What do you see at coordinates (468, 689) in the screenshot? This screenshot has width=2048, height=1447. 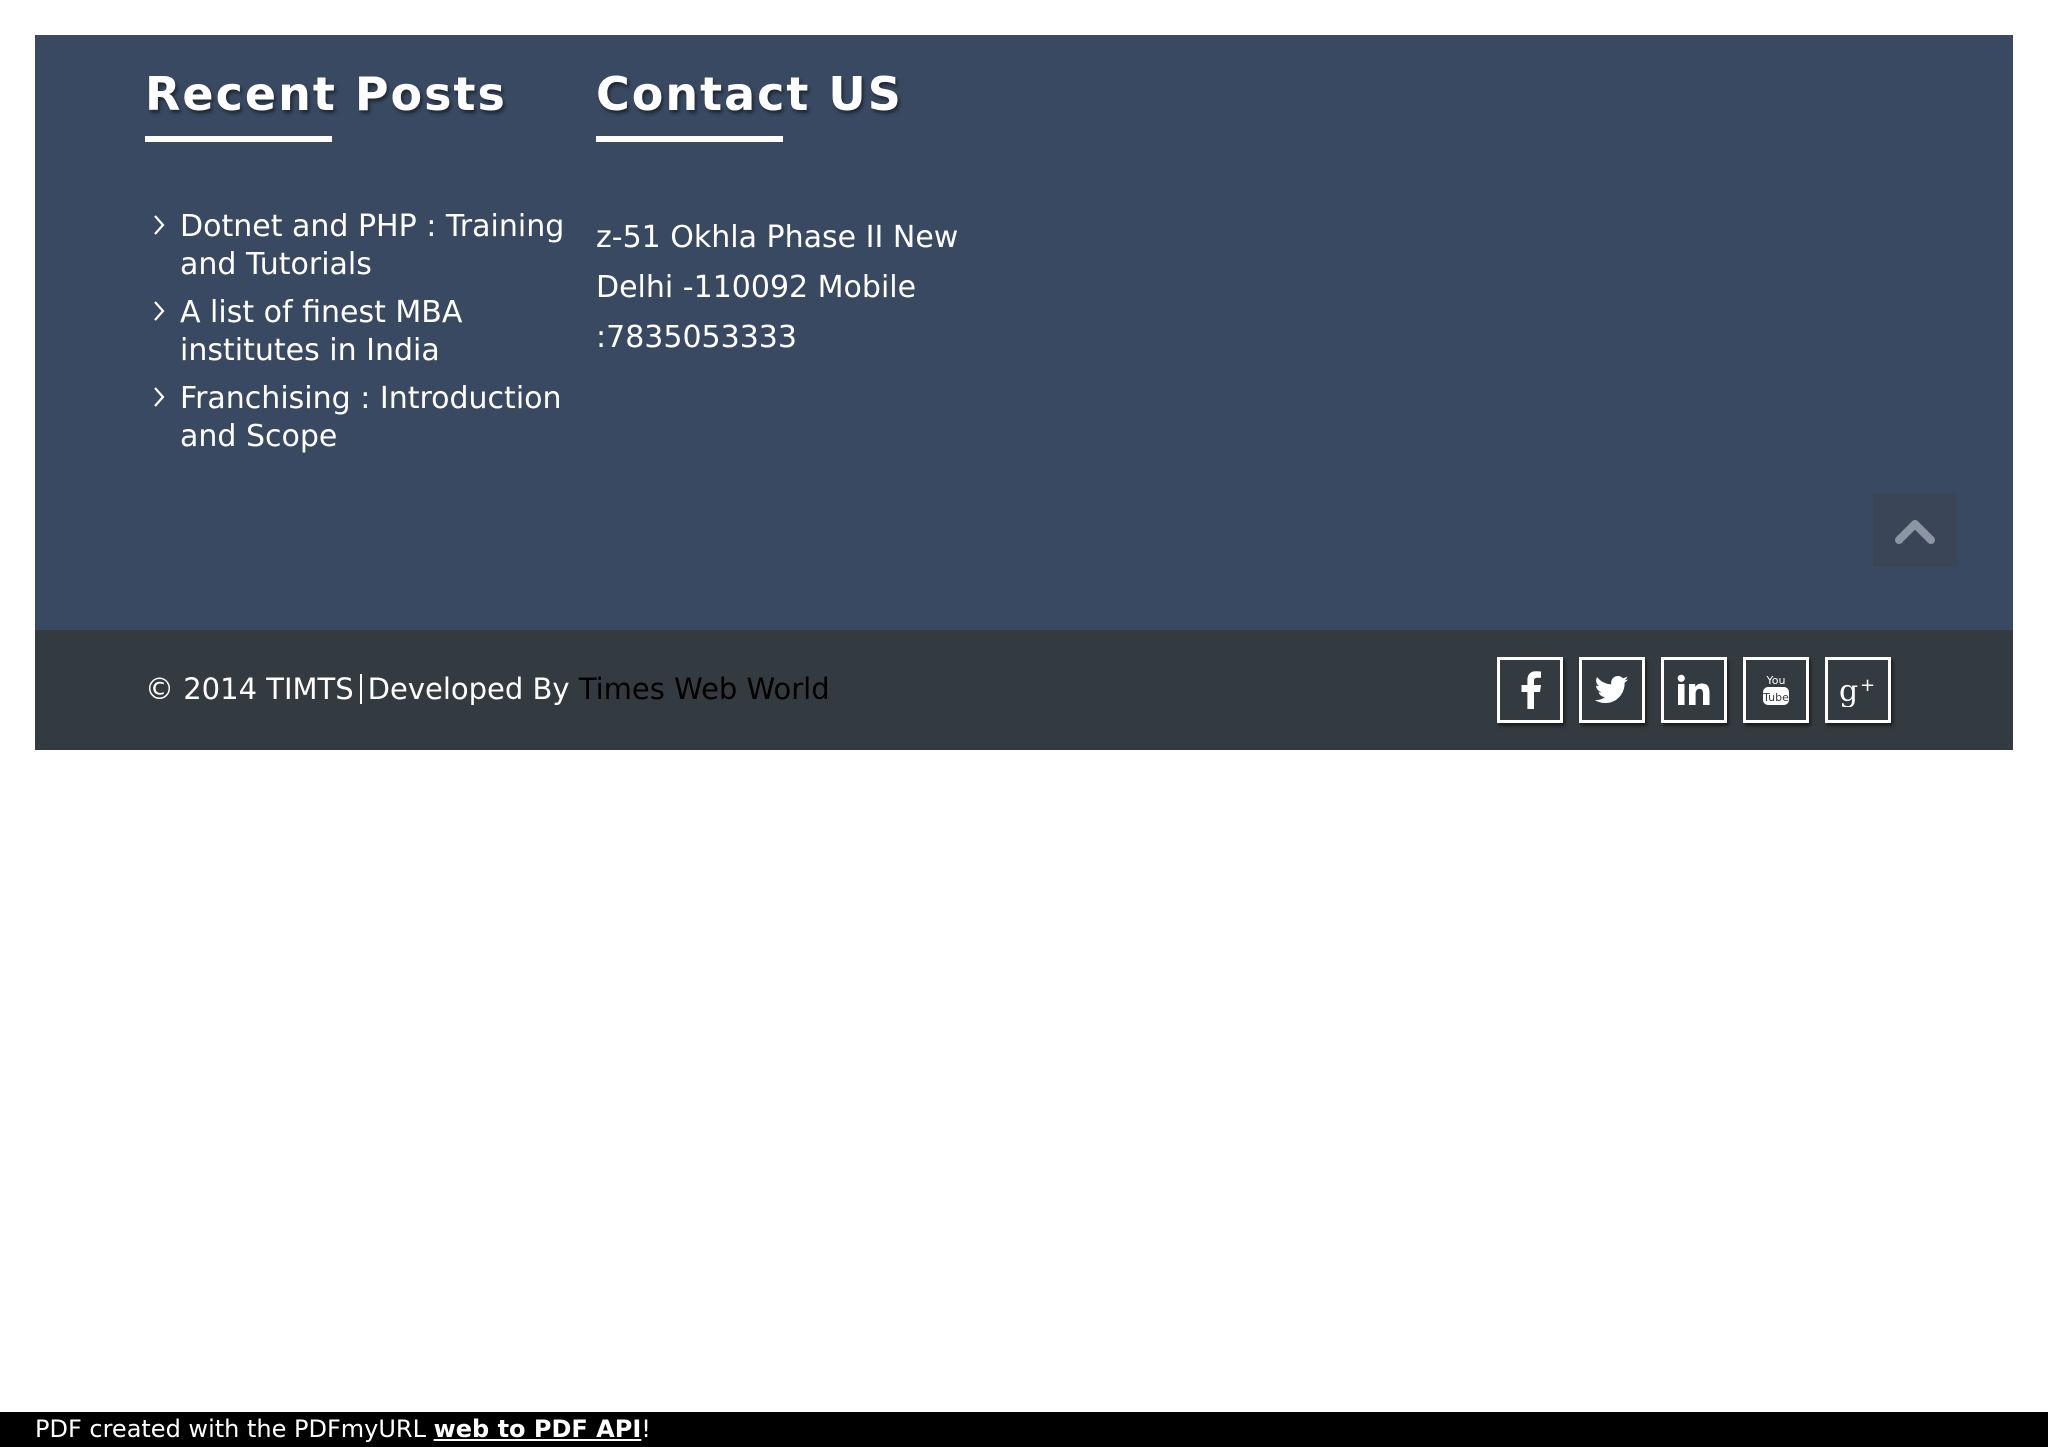 I see `developed-by-text: Developed By` at bounding box center [468, 689].